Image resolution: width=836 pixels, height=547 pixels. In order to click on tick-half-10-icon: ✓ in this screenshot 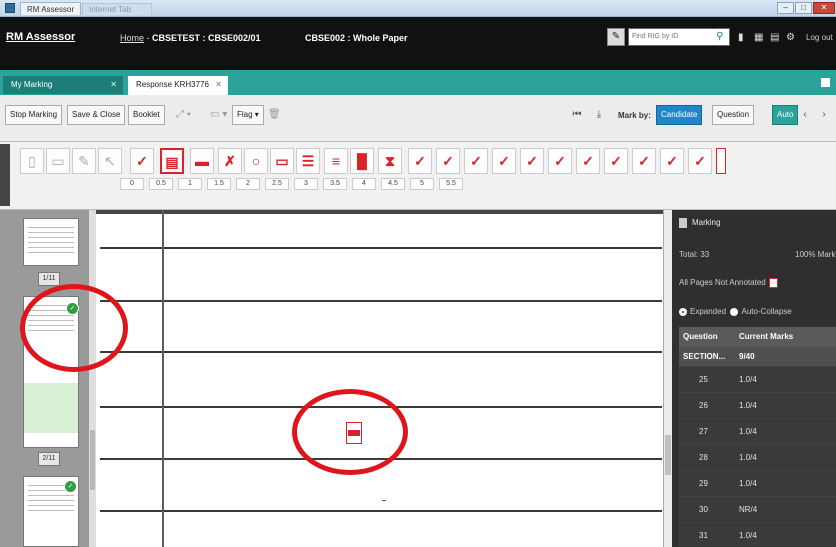, I will do `click(672, 161)`.